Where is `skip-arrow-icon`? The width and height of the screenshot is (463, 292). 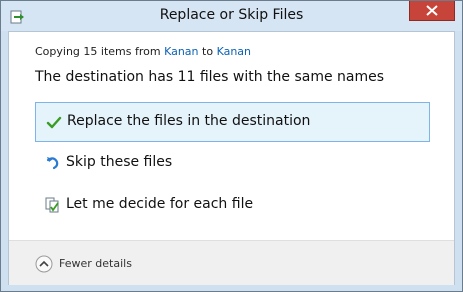 skip-arrow-icon is located at coordinates (53, 163).